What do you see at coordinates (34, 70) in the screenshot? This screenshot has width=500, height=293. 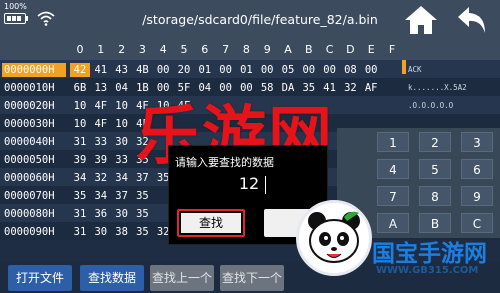 I see `row-address: 0000000H` at bounding box center [34, 70].